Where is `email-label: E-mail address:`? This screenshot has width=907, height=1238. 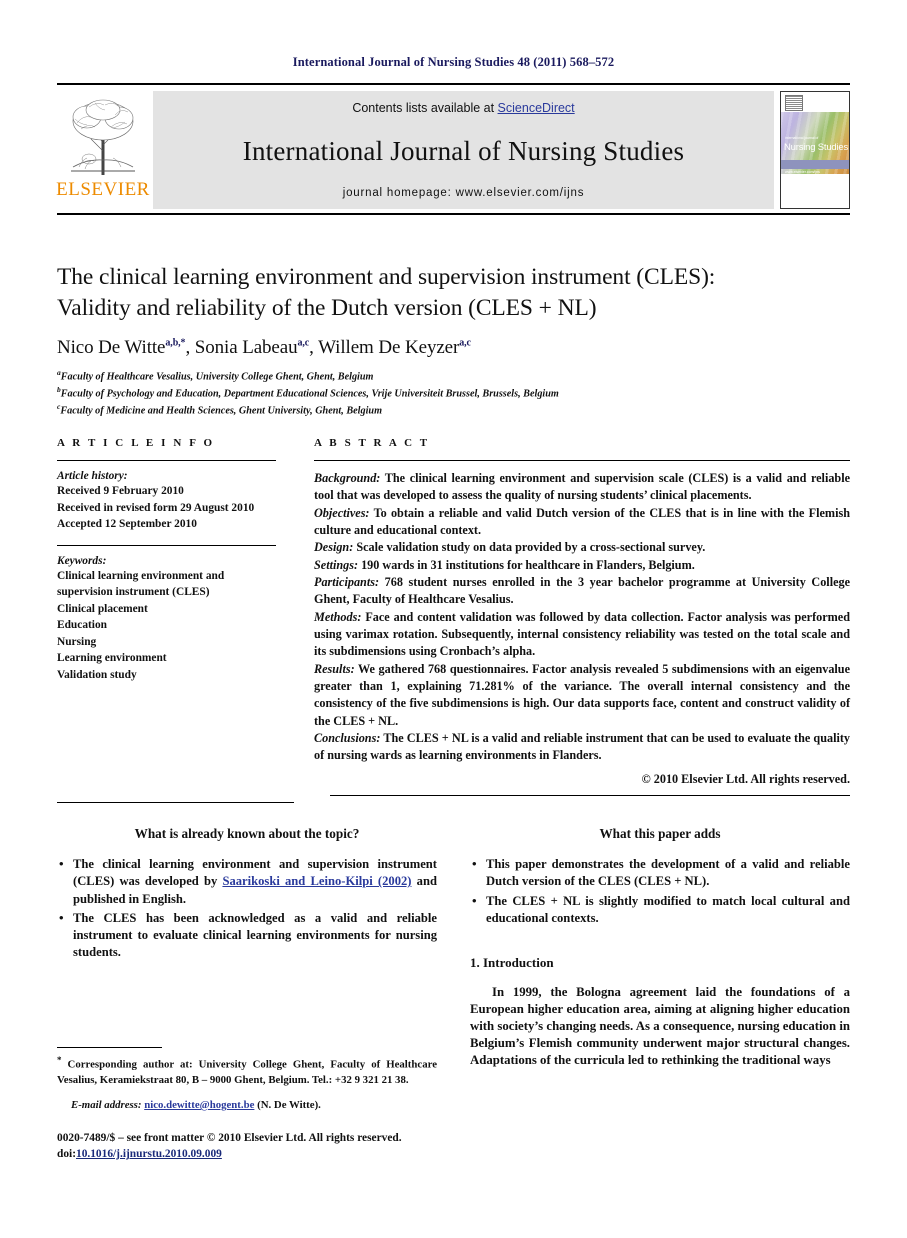
email-label: E-mail address: is located at coordinates (106, 1105).